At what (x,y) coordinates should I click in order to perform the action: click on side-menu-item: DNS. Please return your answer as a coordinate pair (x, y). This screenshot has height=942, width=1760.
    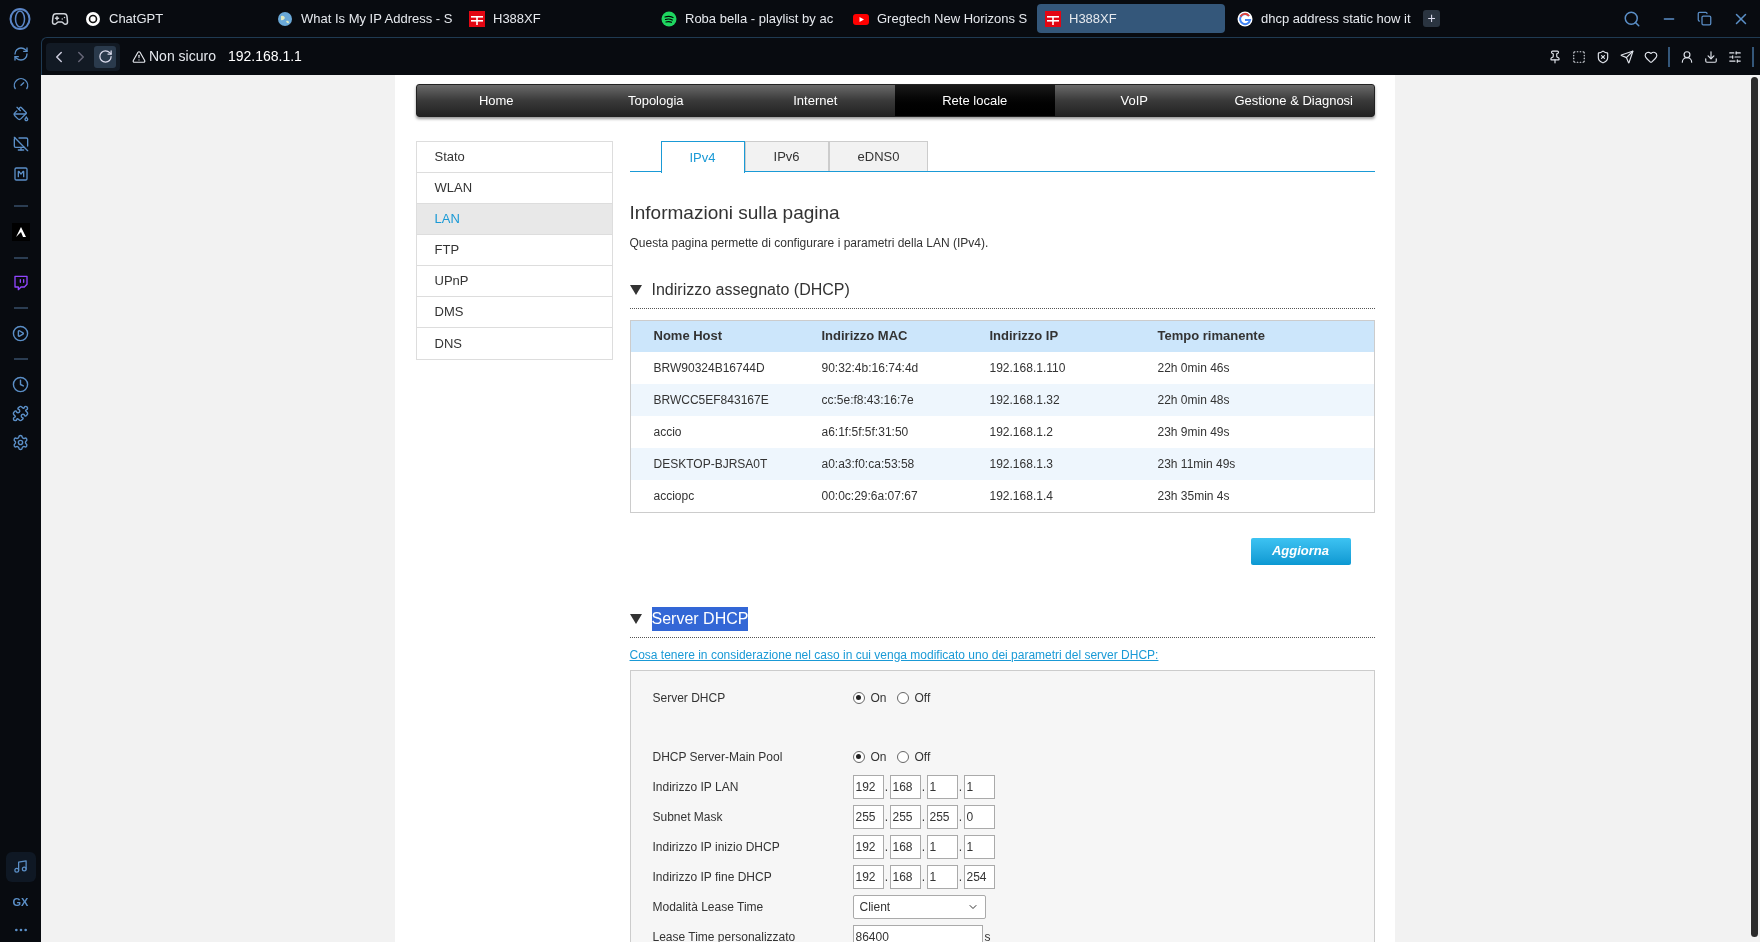
    Looking at the image, I should click on (514, 343).